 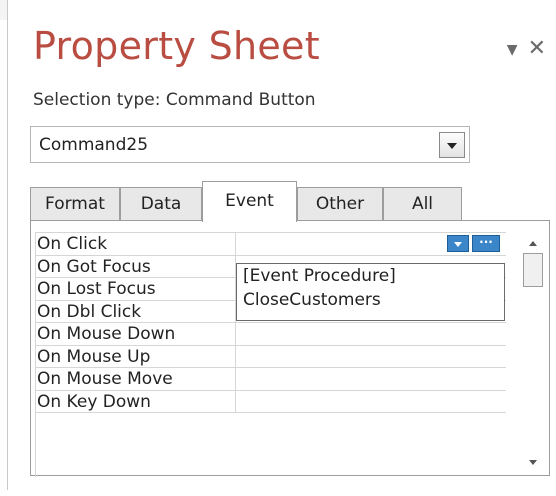 I want to click on ellipsis-icon: ···, so click(x=486, y=243).